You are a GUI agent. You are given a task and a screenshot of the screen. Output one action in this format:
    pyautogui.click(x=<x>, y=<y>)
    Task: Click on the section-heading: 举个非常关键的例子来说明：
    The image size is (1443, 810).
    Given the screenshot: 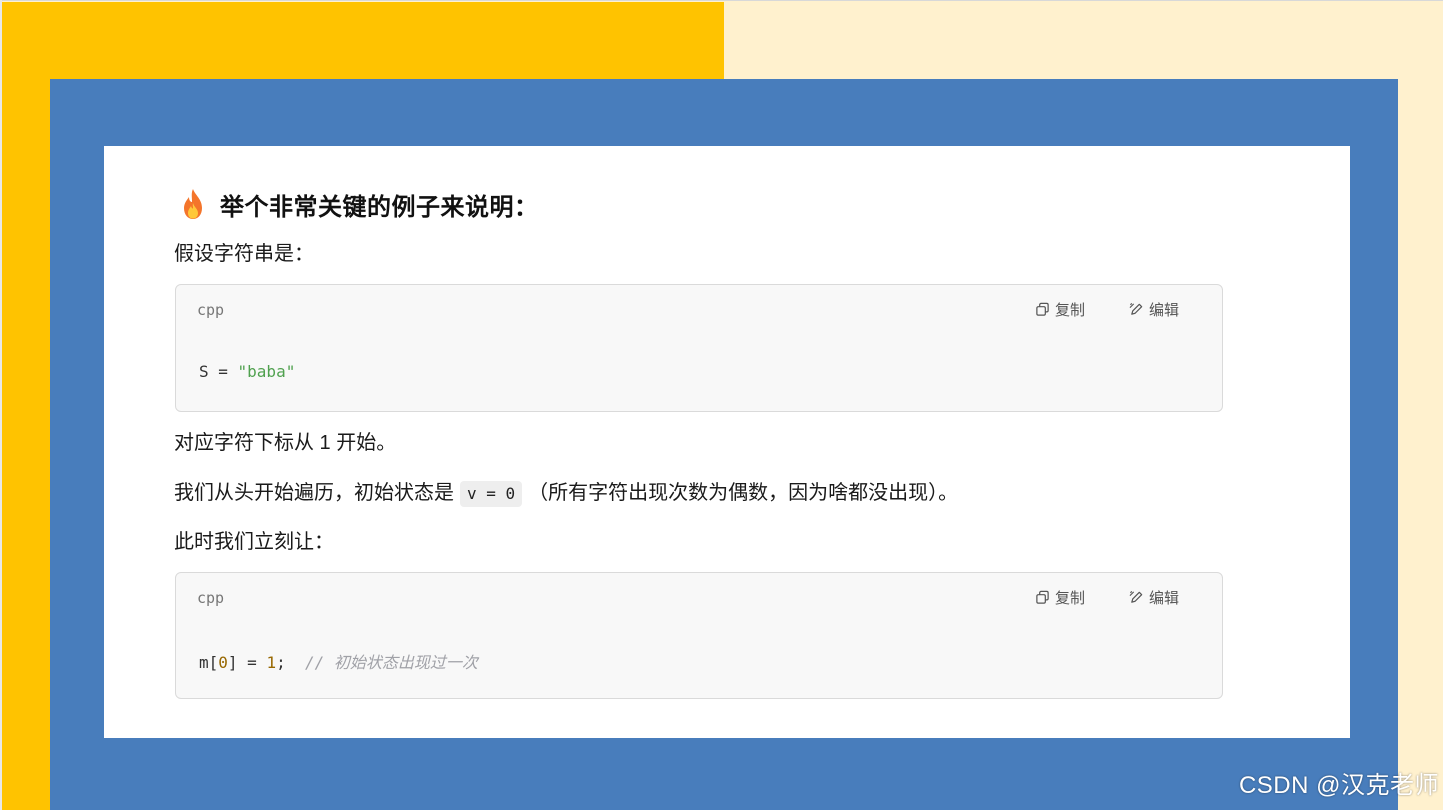 What is the action you would take?
    pyautogui.click(x=359, y=204)
    